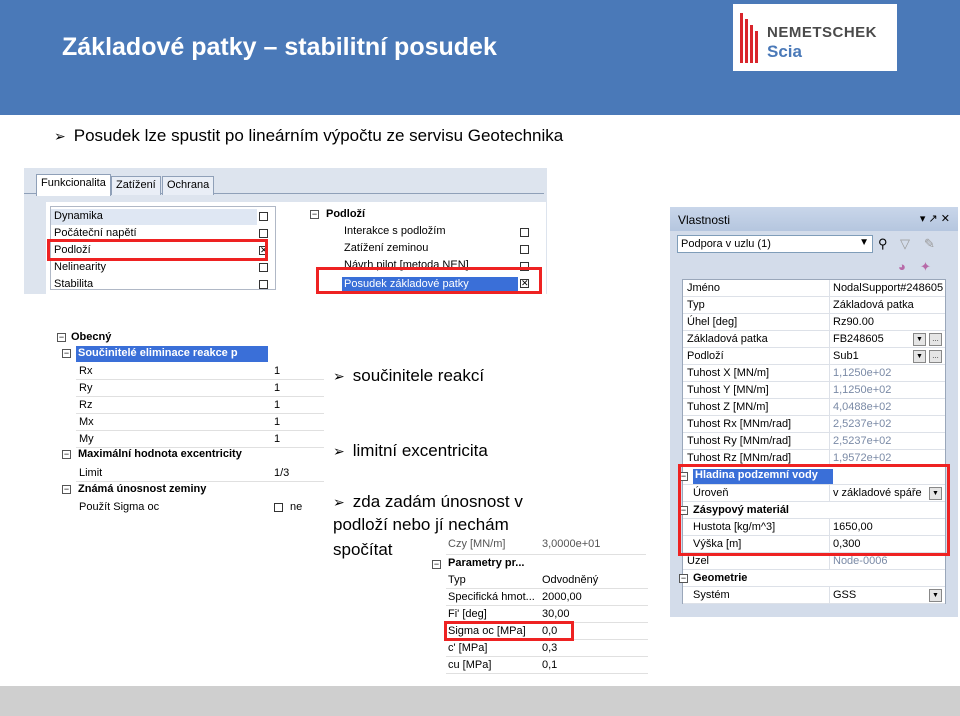 This screenshot has width=960, height=716. What do you see at coordinates (200, 388) in the screenshot?
I see `table-row: Ry 1` at bounding box center [200, 388].